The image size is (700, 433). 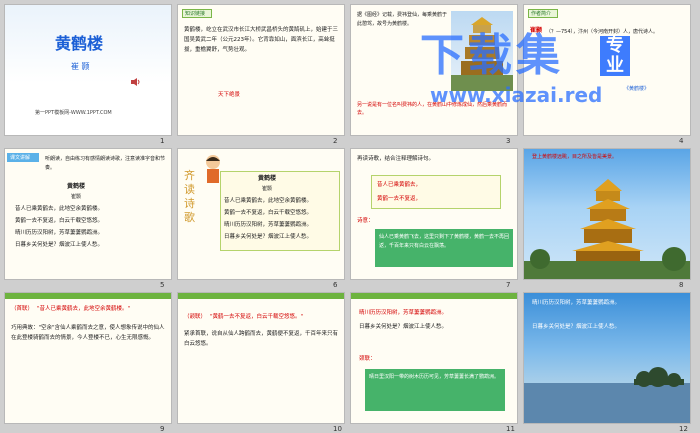 I want to click on couplet-tag: （颔联）, so click(x=195, y=317).